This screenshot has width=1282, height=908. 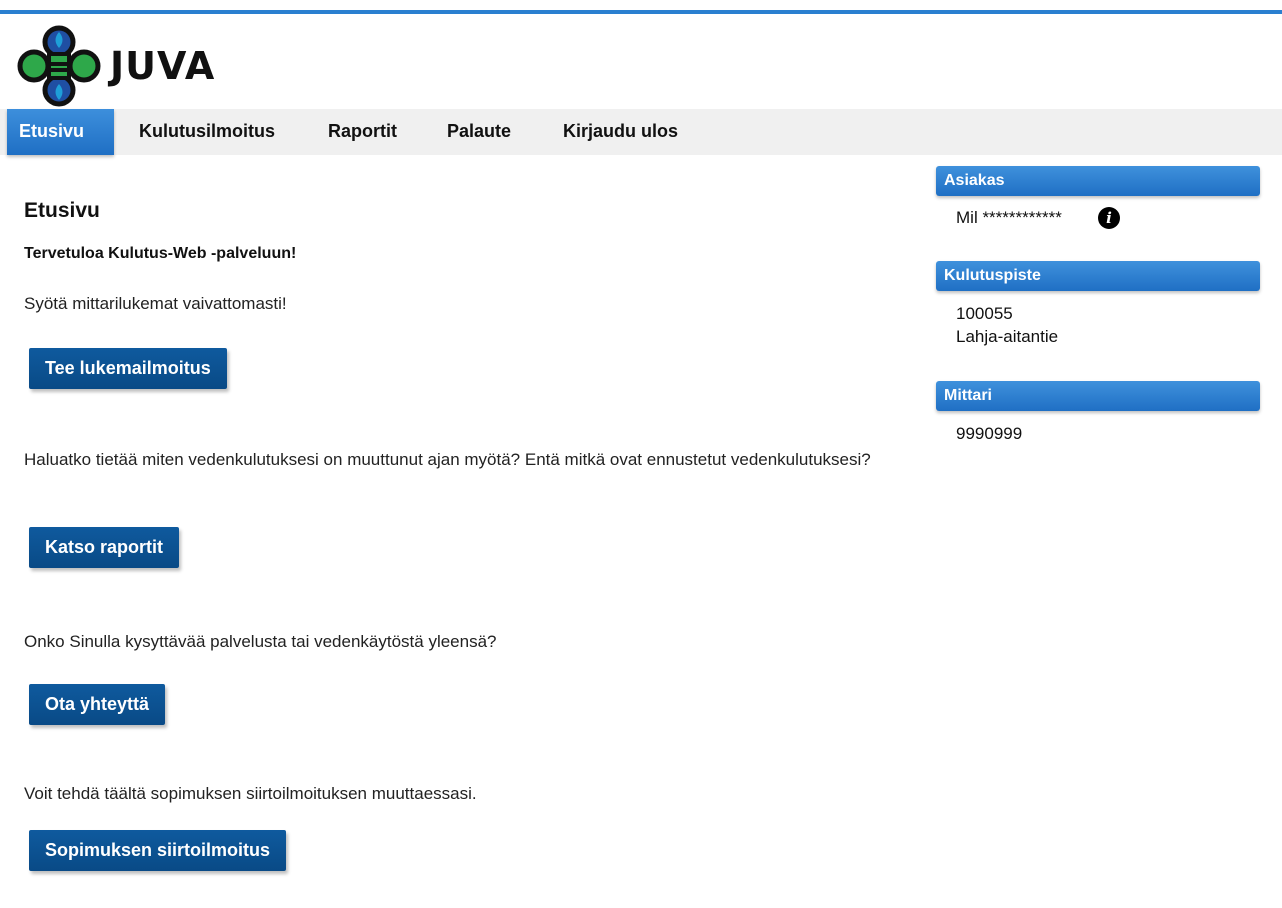 I want to click on header: JUVA, so click(x=641, y=61).